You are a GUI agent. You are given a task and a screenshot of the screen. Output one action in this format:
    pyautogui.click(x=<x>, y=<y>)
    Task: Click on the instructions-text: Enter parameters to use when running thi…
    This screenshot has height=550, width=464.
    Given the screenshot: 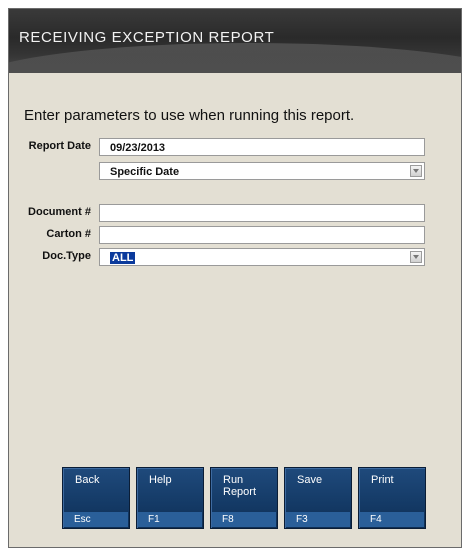 What is the action you would take?
    pyautogui.click(x=189, y=115)
    